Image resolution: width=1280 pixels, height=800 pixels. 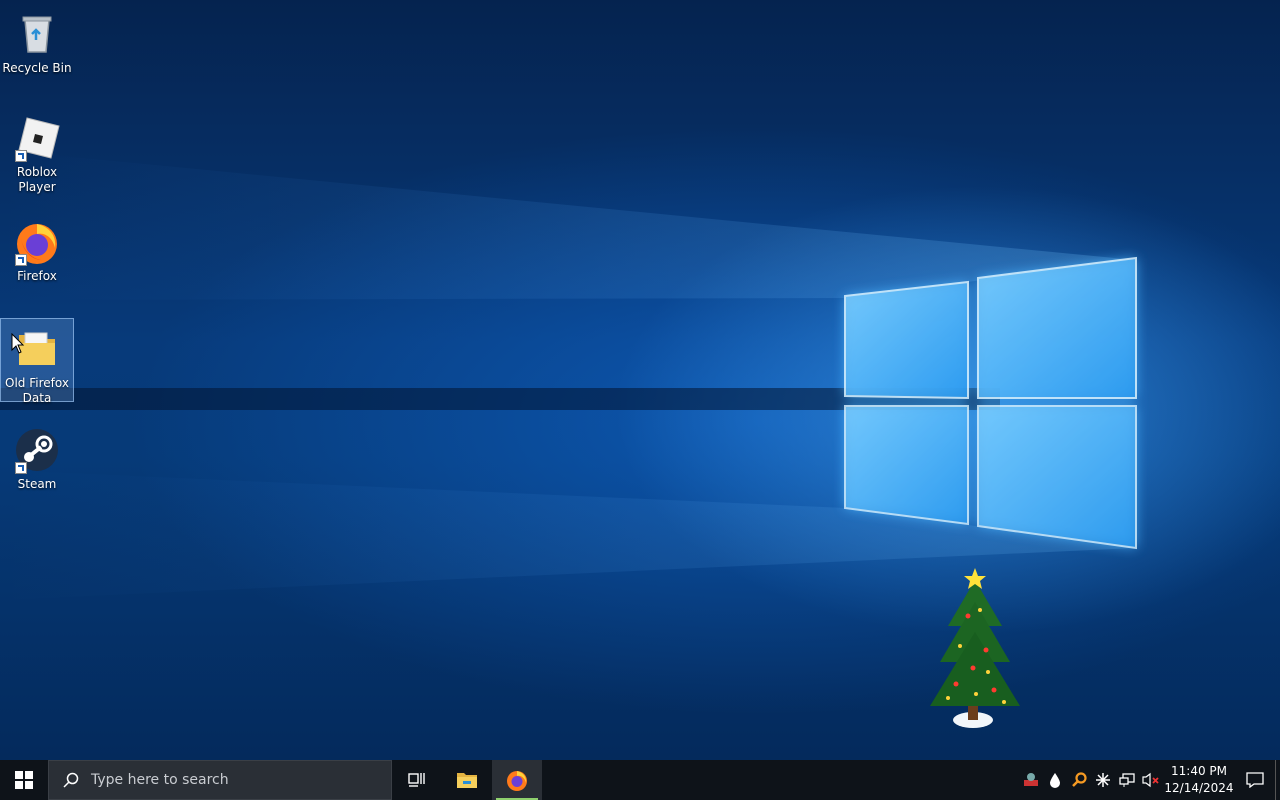 I want to click on desktop-icon-label: Firefox, so click(x=37, y=276).